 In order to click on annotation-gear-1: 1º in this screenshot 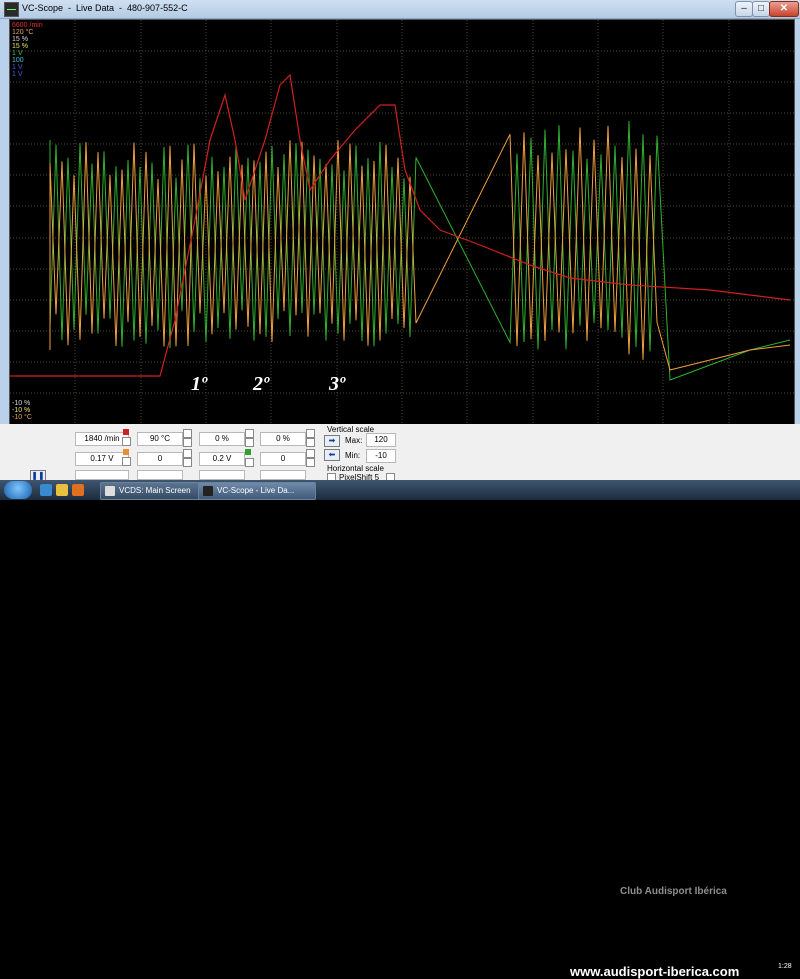, I will do `click(199, 384)`.